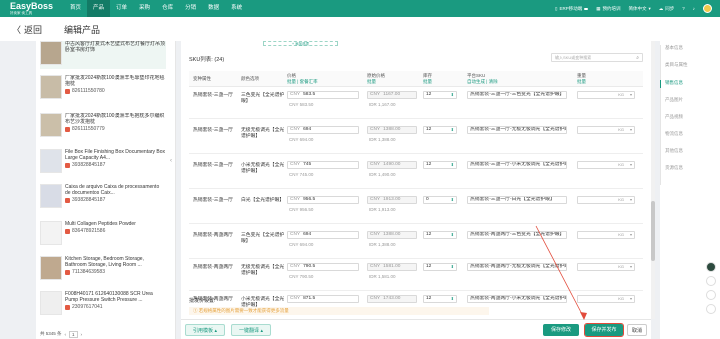 This screenshot has height=339, width=720. I want to click on help-button: ?, so click(683, 8).